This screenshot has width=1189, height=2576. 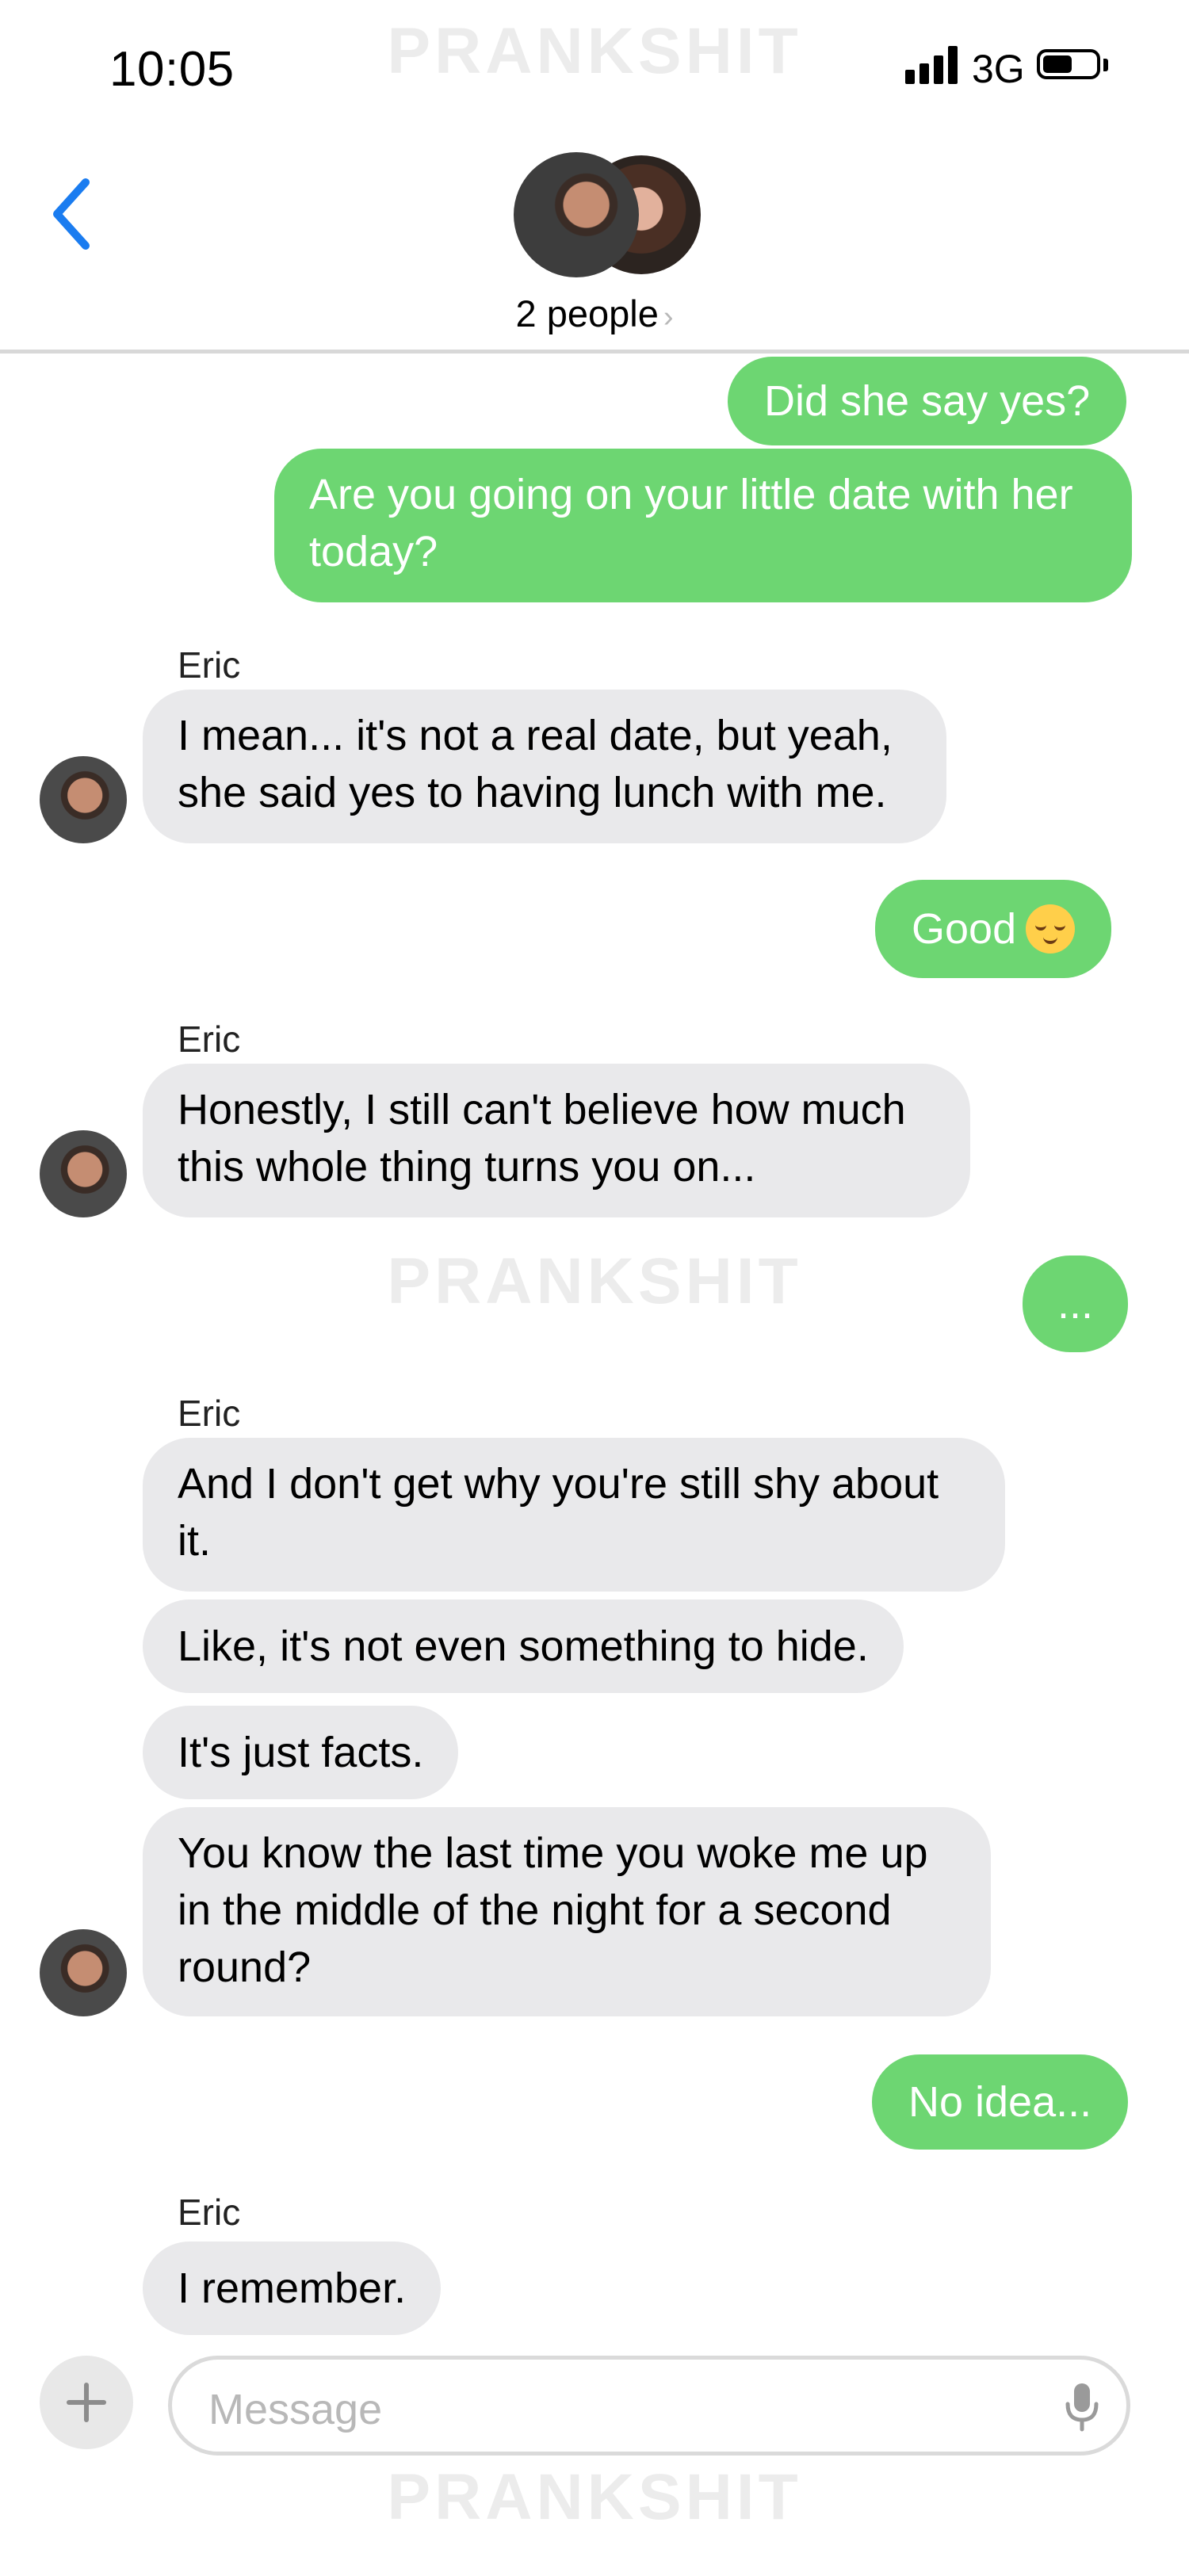 I want to click on watermark-middle: PRANKSHIT, so click(x=594, y=1281).